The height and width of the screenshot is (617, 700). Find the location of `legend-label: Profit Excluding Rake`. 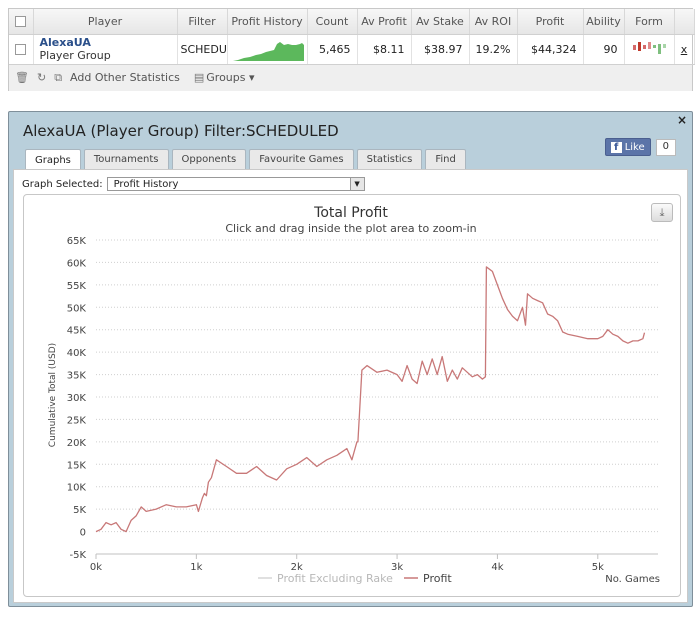

legend-label: Profit Excluding Rake is located at coordinates (335, 578).